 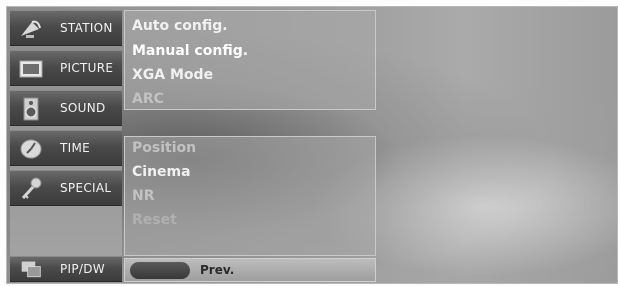 I want to click on sidebar-item-label: SOUND, so click(x=83, y=108).